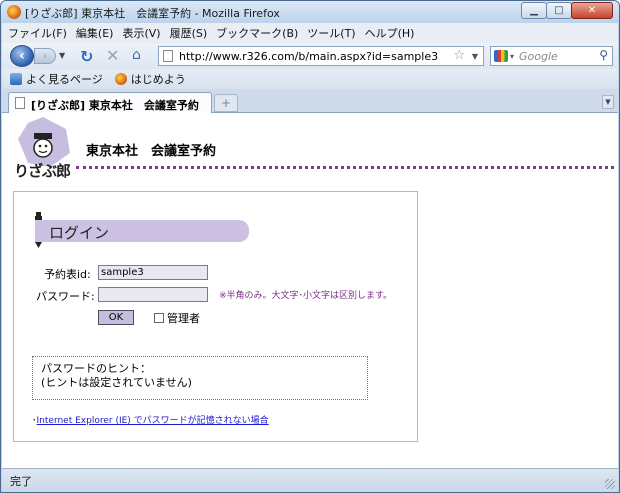  Describe the element at coordinates (183, 318) in the screenshot. I see `admin-label: 管理者` at that location.